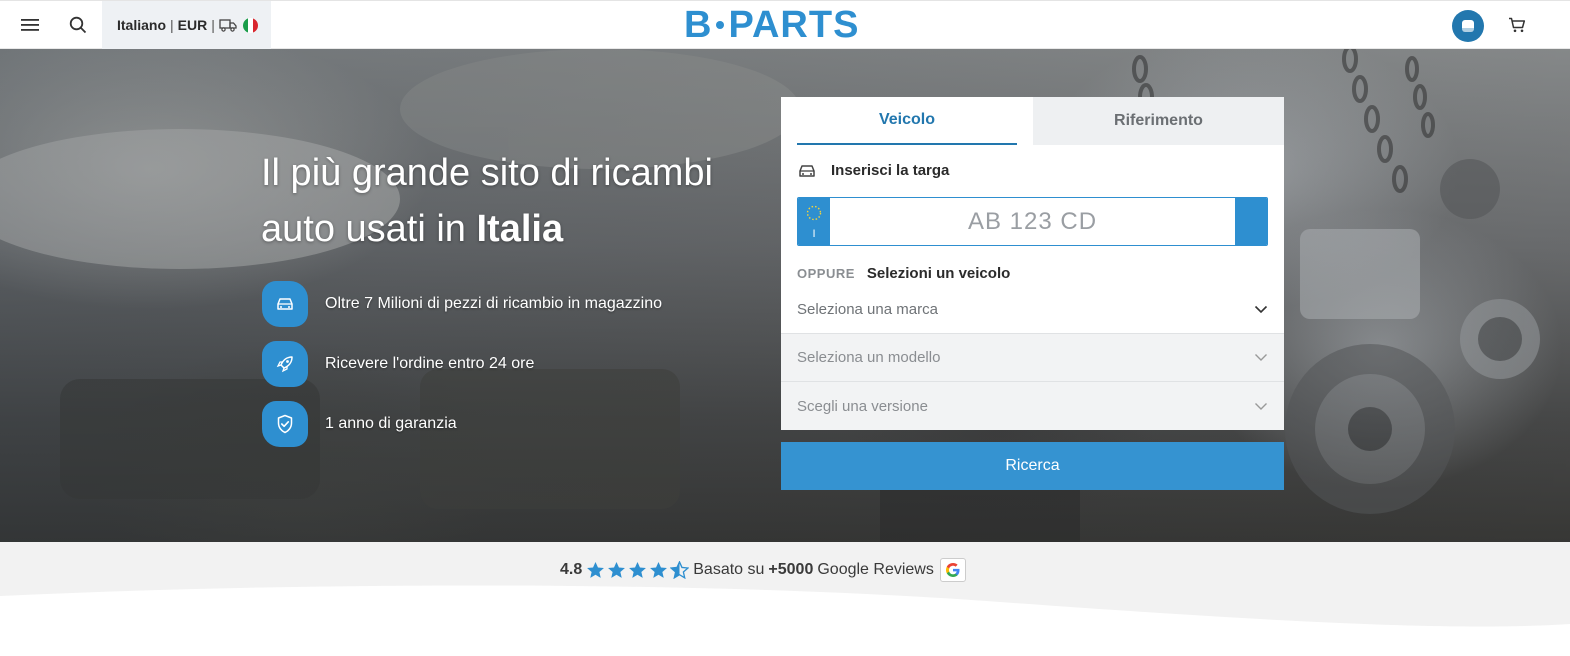 This screenshot has width=1570, height=656. I want to click on review-count: +5000, so click(791, 569).